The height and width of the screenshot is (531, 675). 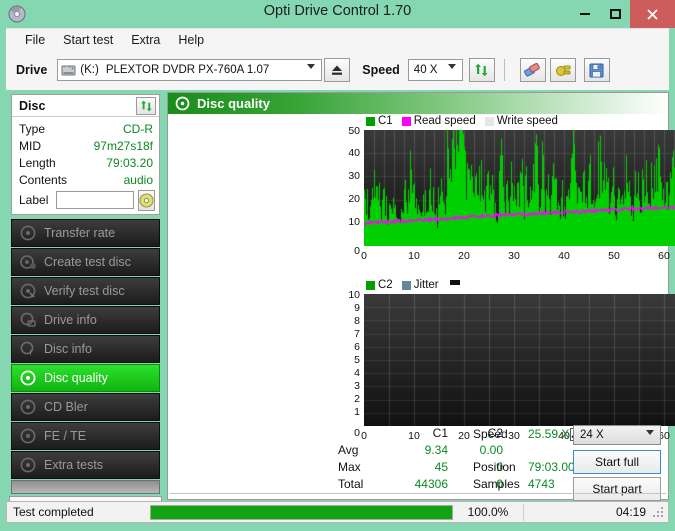 What do you see at coordinates (406, 285) in the screenshot?
I see `legend-swatch-jitter` at bounding box center [406, 285].